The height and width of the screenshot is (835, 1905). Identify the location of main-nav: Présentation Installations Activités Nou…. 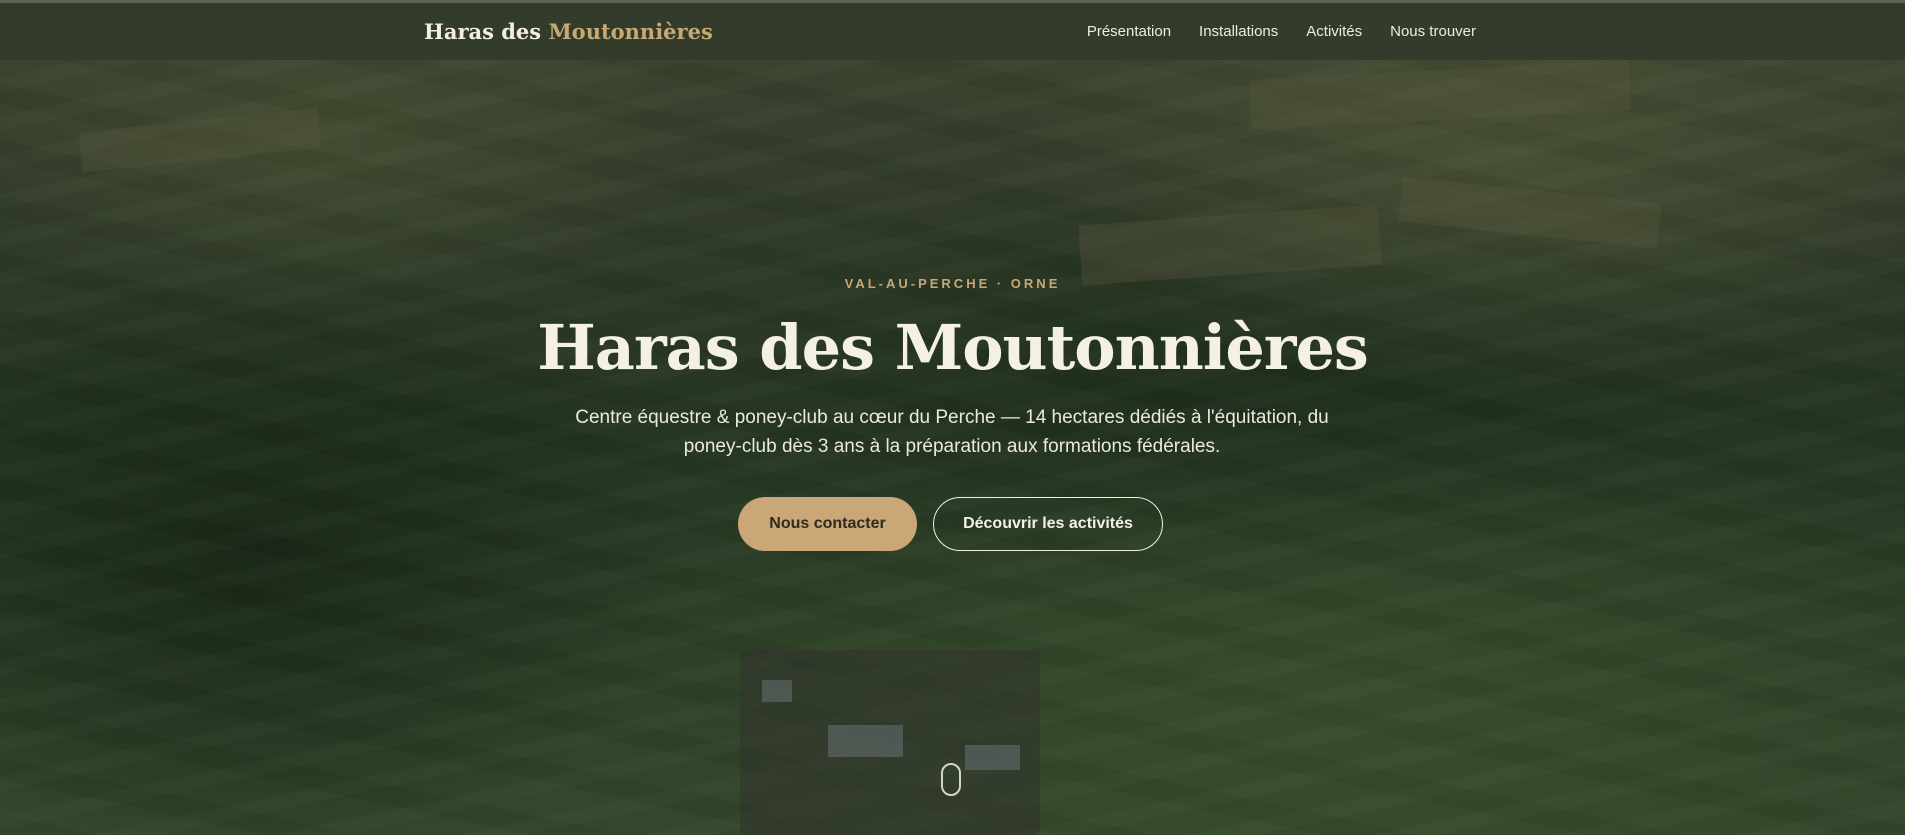
(1281, 31).